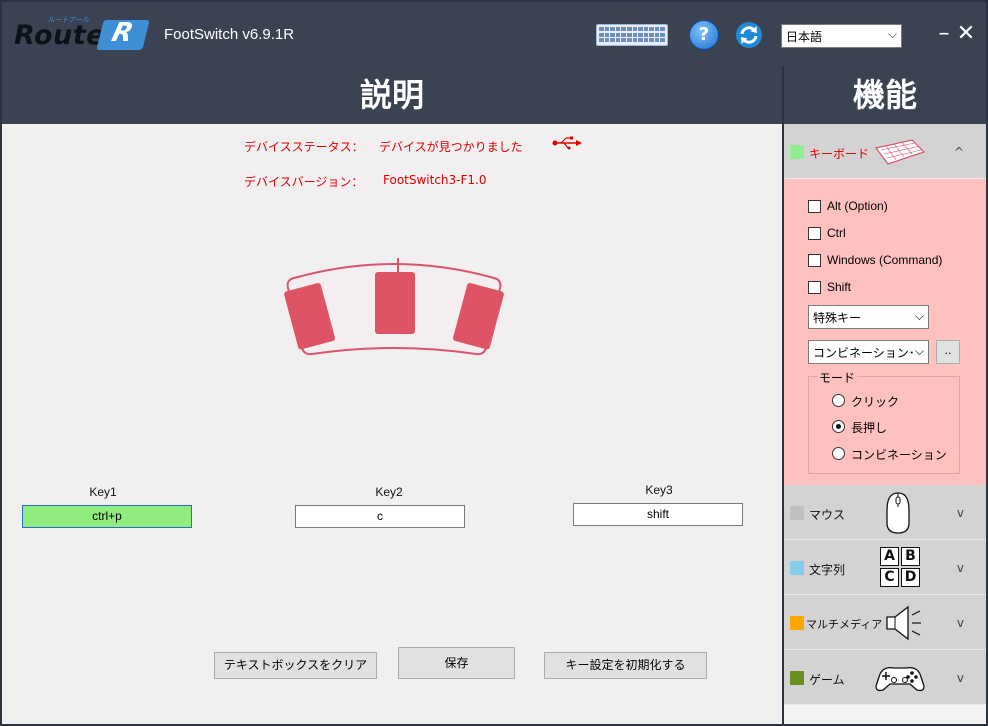 This screenshot has height=726, width=988. Describe the element at coordinates (451, 147) in the screenshot. I see `device-status-value: デバイスが見つかりました` at that location.